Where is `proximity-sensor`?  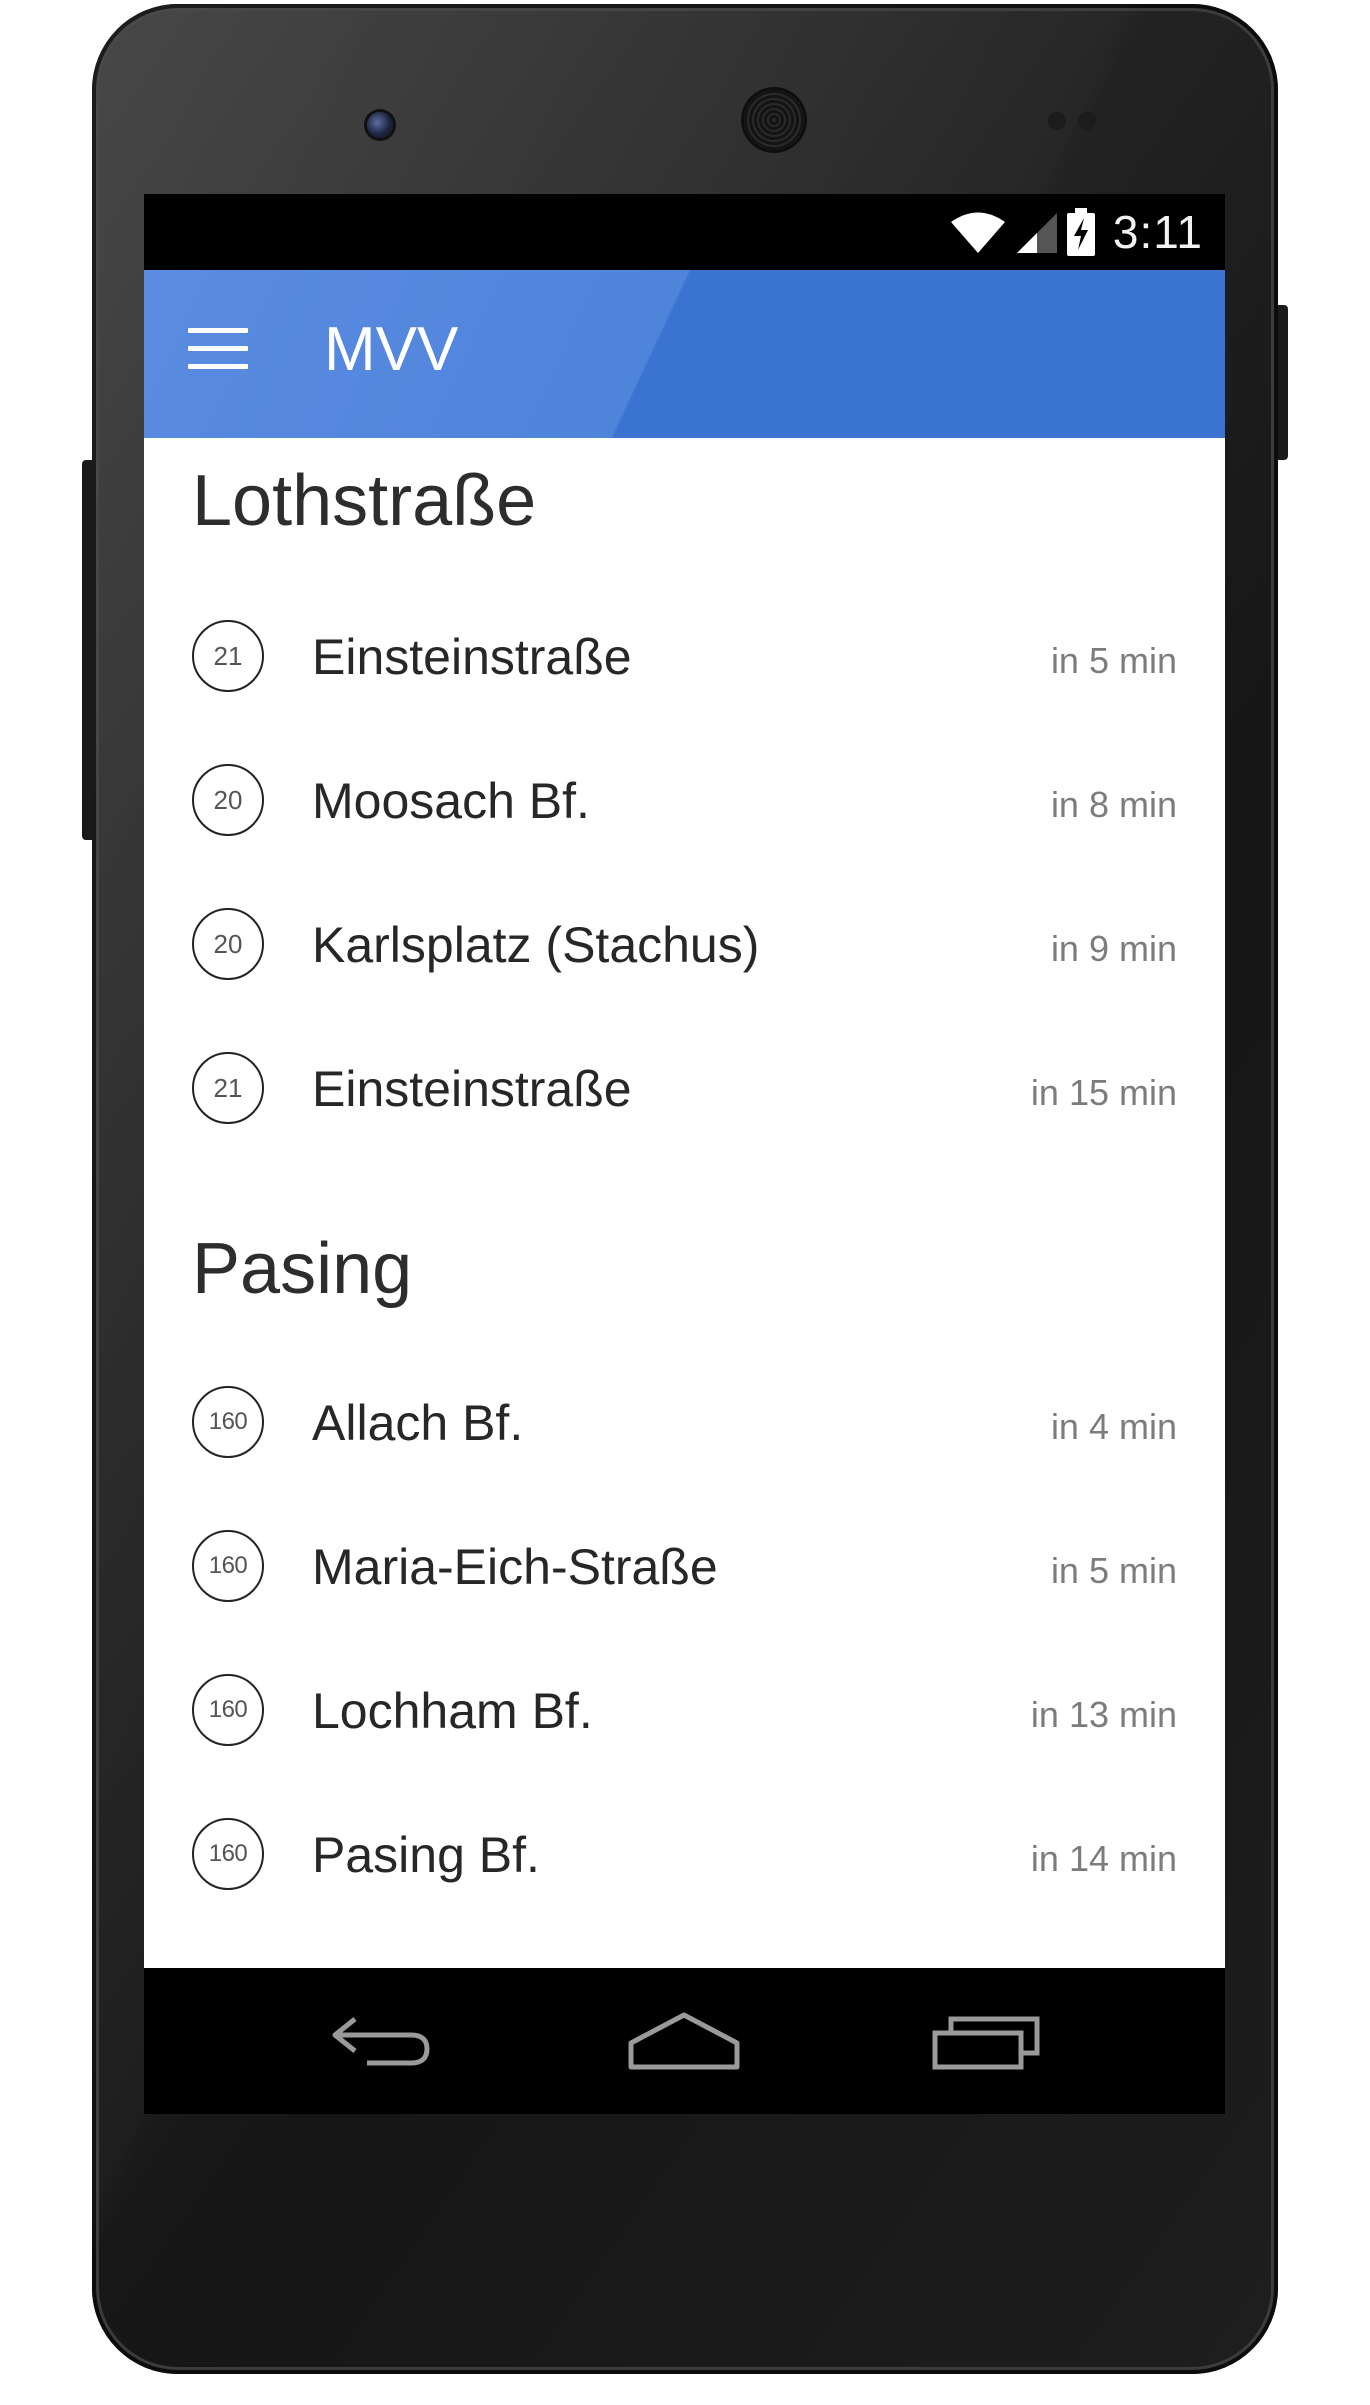
proximity-sensor is located at coordinates (1057, 121).